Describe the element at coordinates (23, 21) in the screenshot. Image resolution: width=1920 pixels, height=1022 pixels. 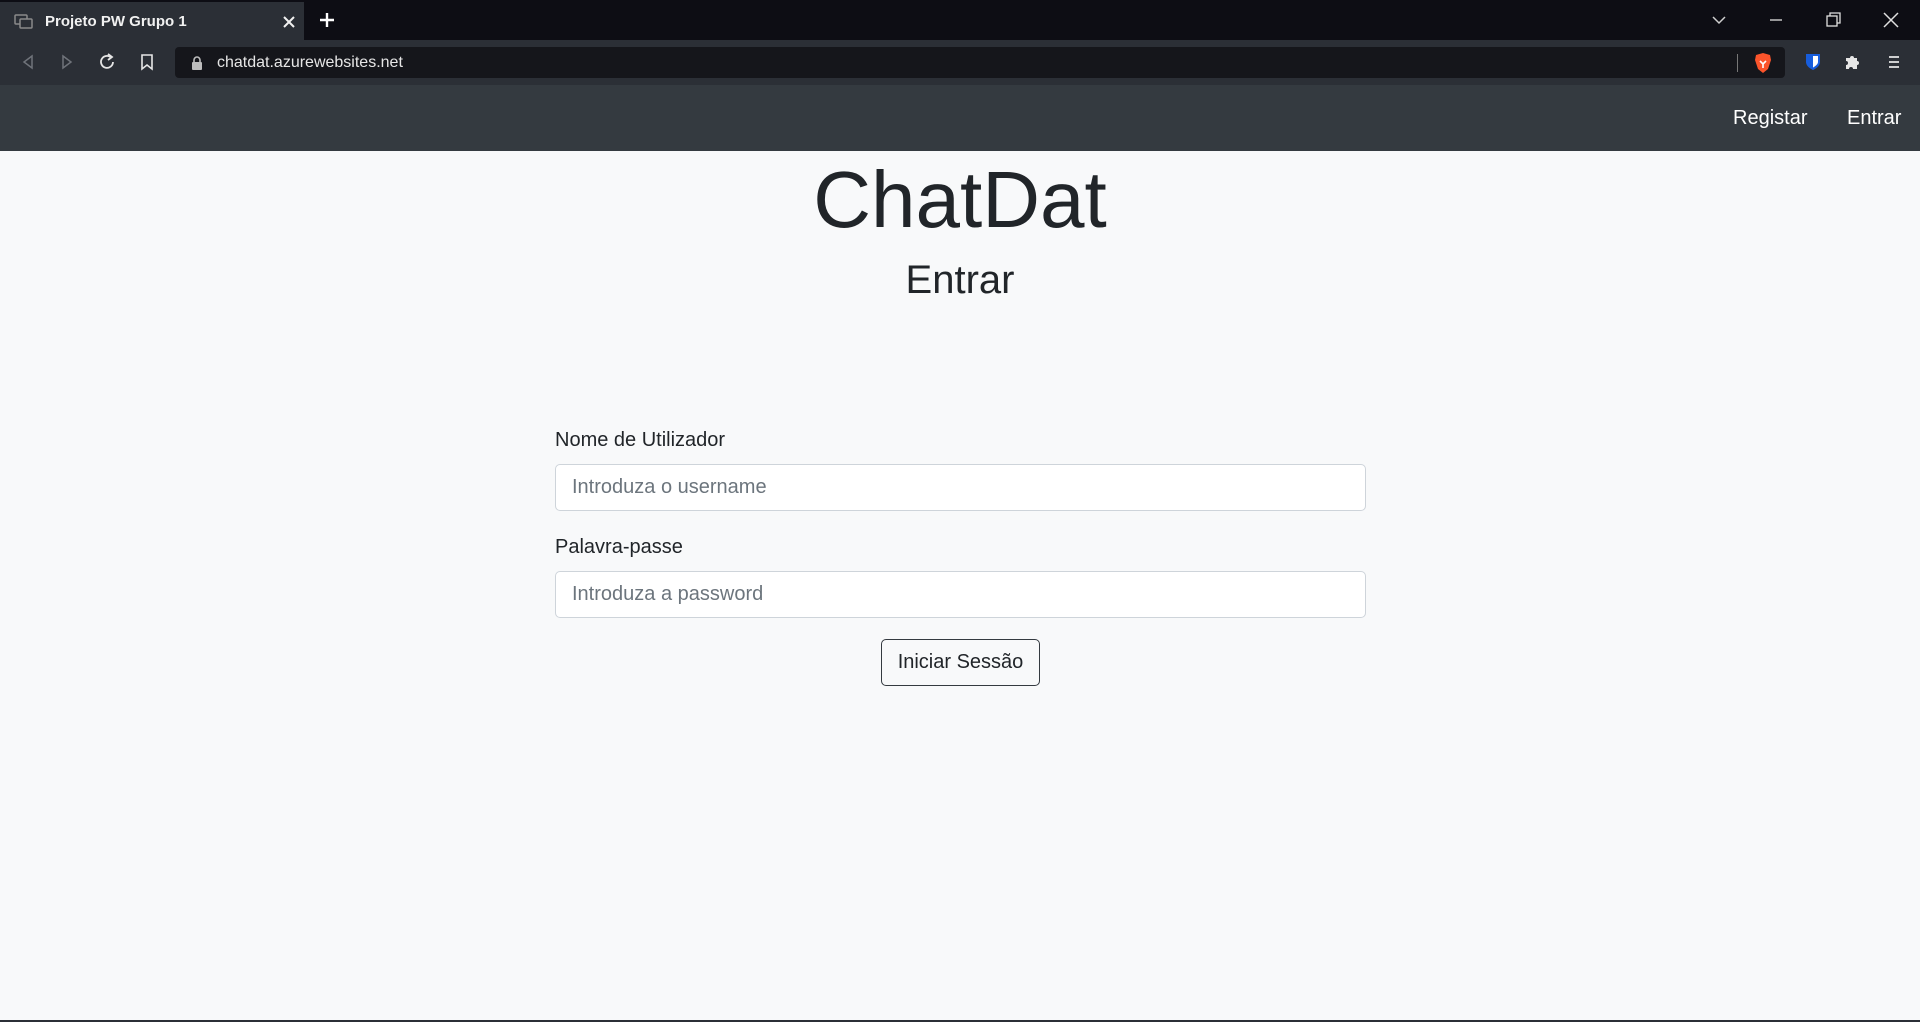
I see `chat-favicon-icon` at that location.